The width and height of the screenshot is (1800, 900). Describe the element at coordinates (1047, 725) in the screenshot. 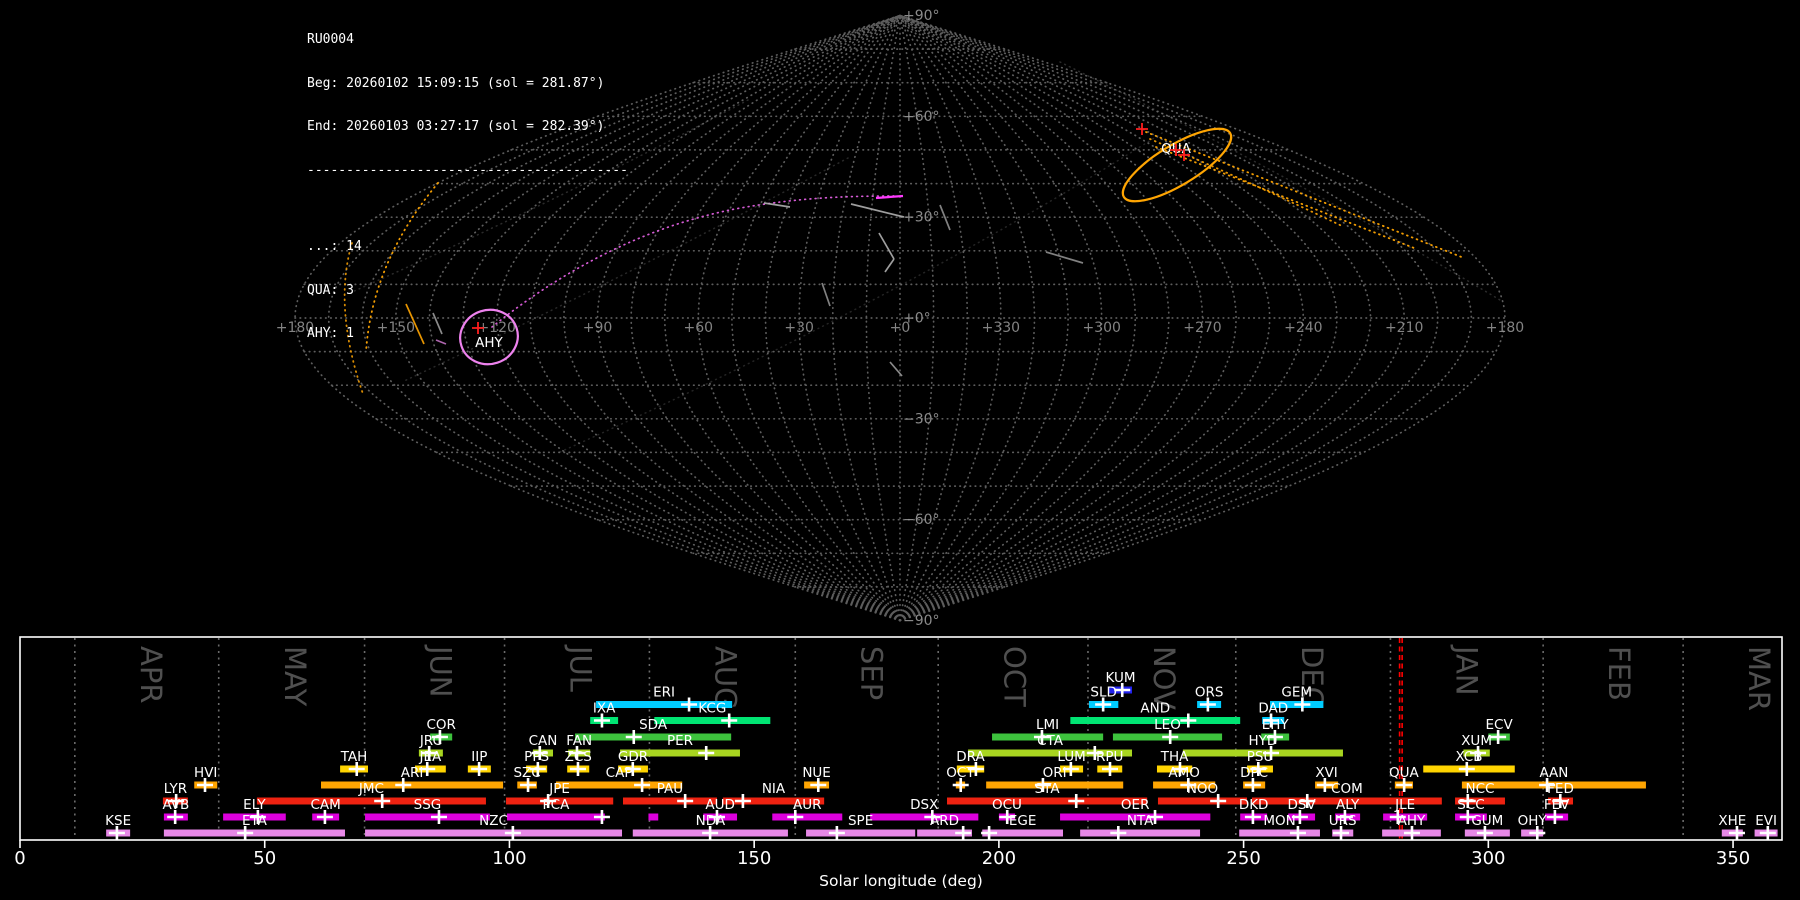

I see `shower-label-LMI: LMI` at that location.